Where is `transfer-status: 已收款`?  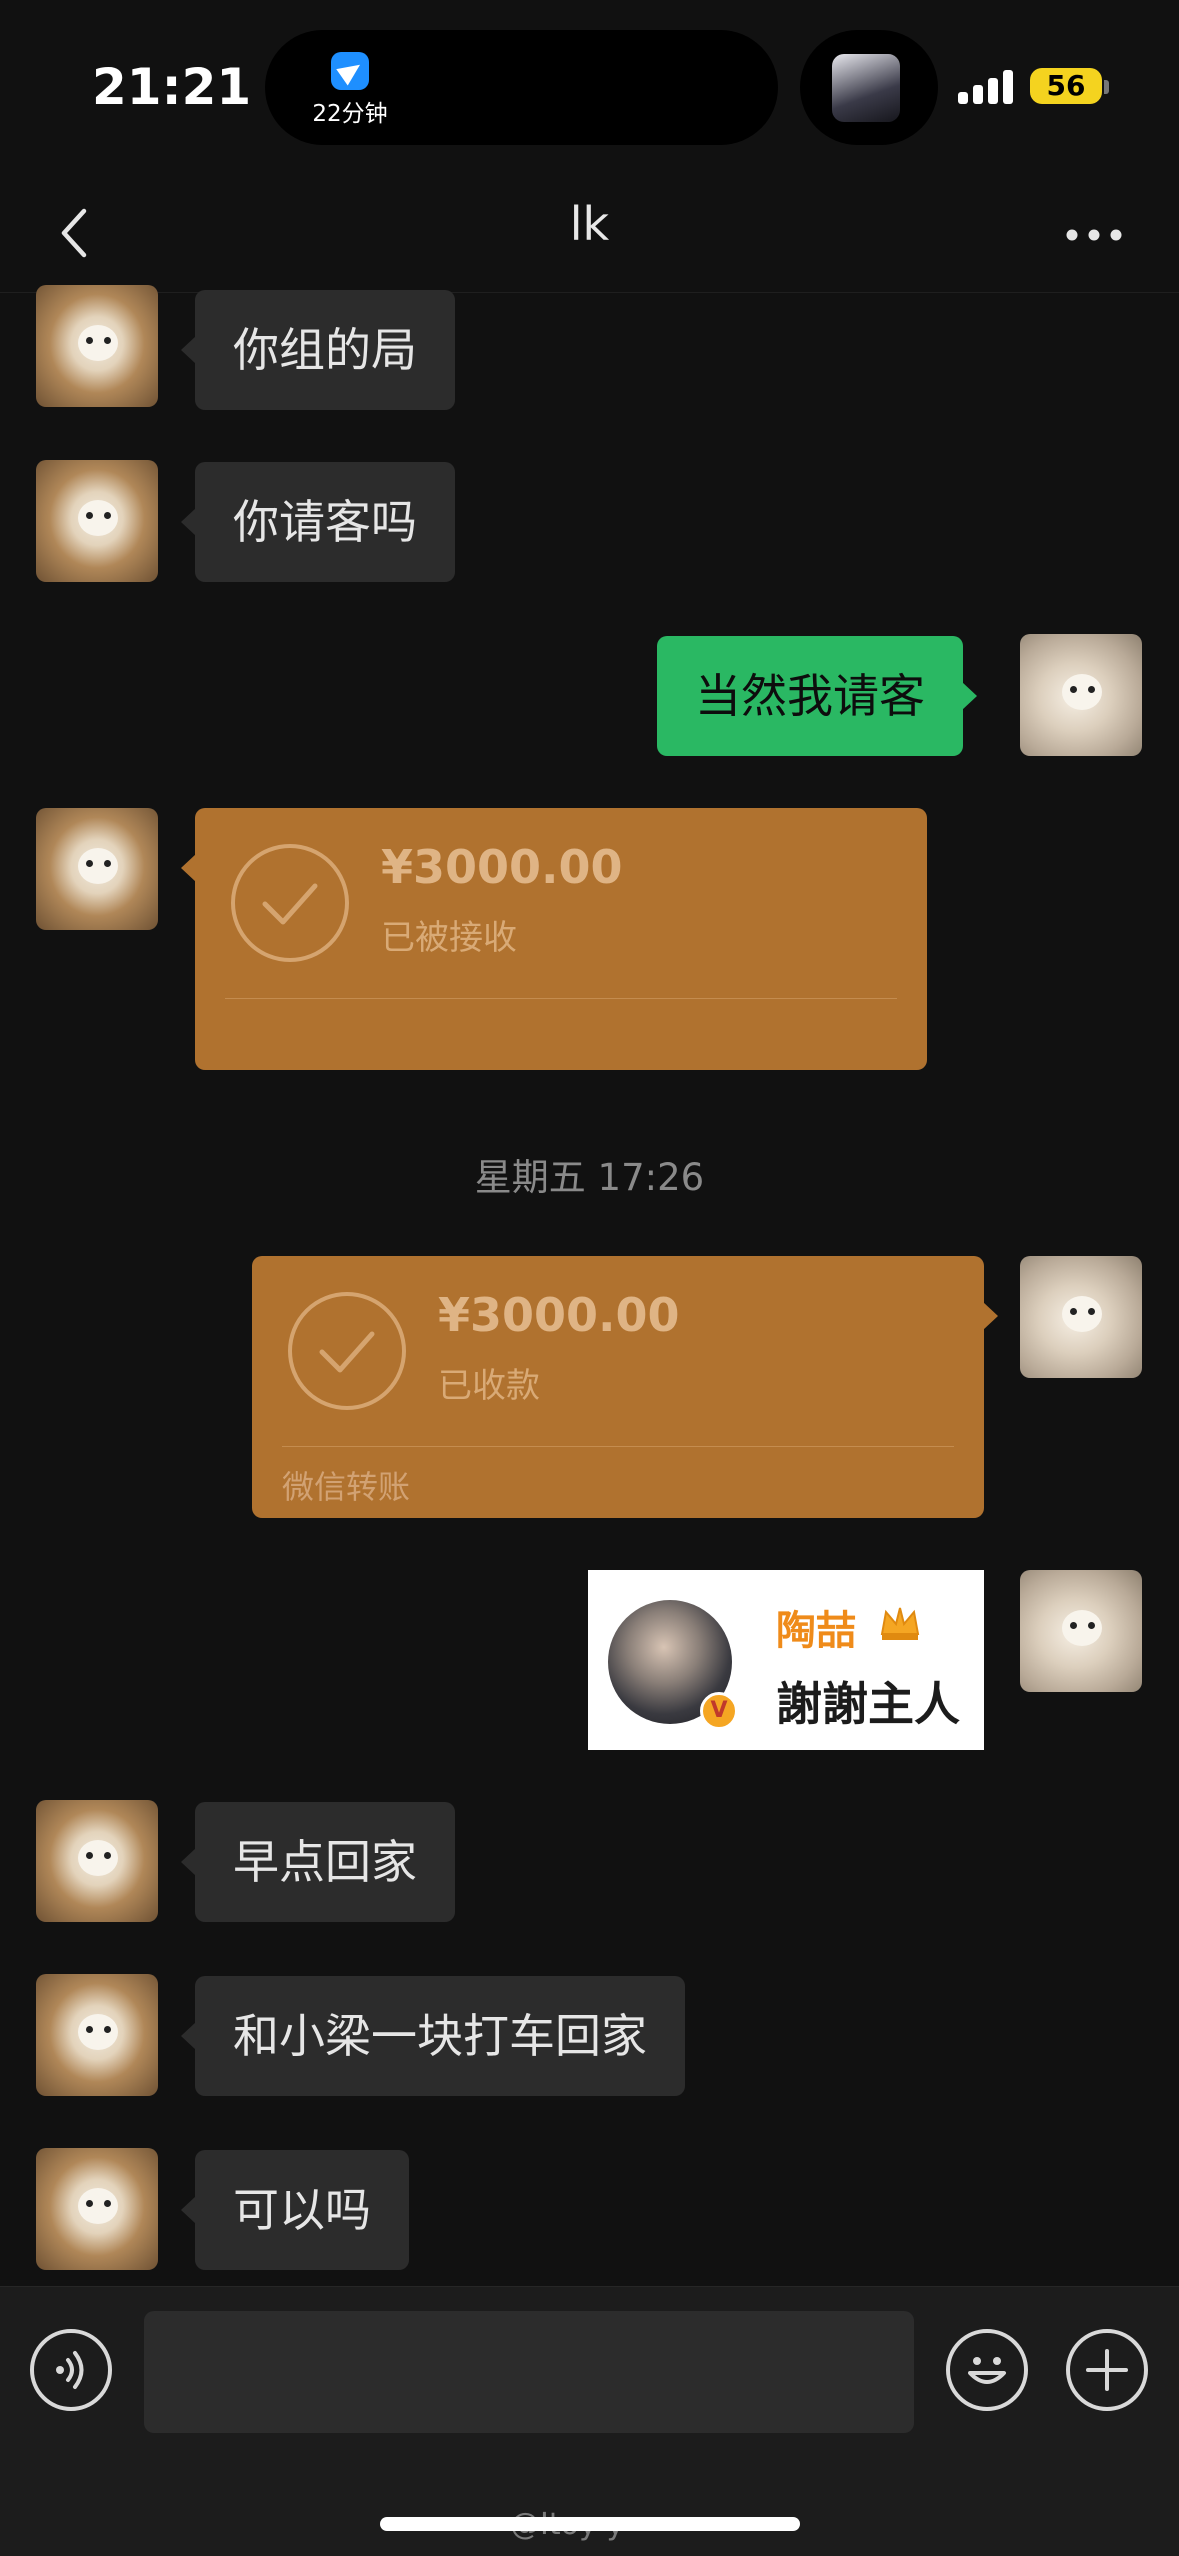
transfer-status: 已收款 is located at coordinates (489, 1386).